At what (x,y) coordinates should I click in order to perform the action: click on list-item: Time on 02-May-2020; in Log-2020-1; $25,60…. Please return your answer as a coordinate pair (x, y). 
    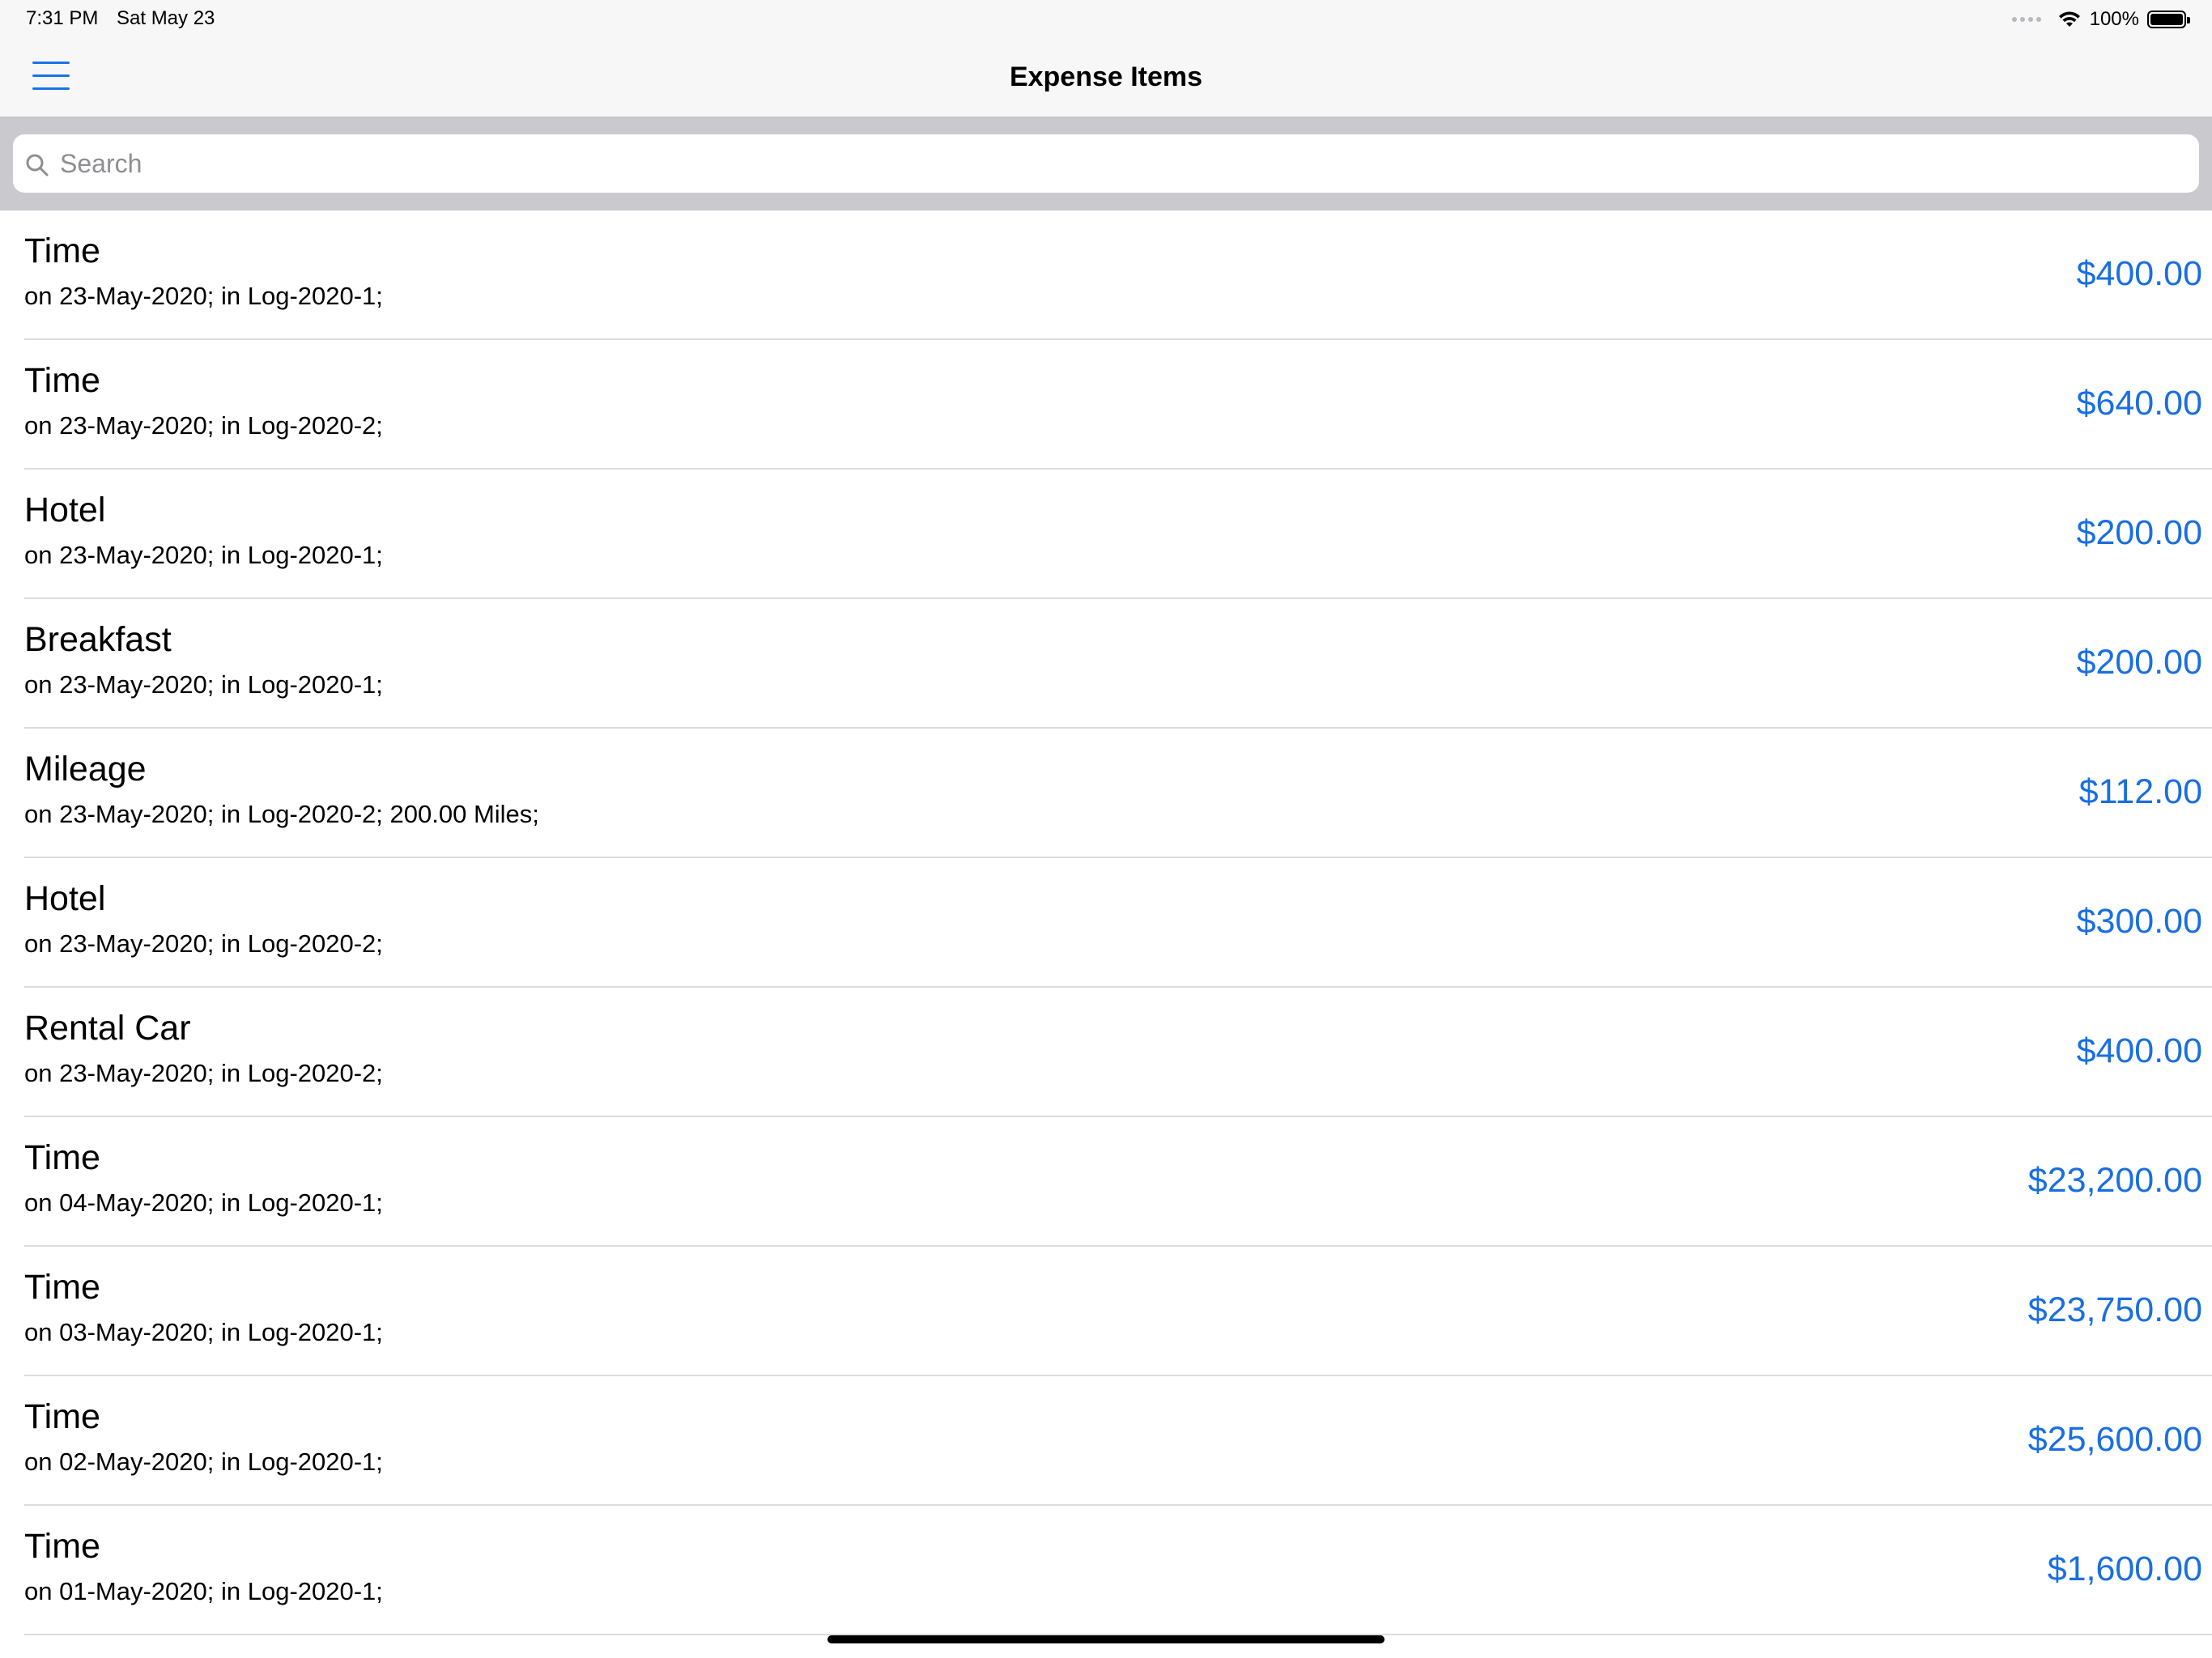
    Looking at the image, I should click on (1106, 1441).